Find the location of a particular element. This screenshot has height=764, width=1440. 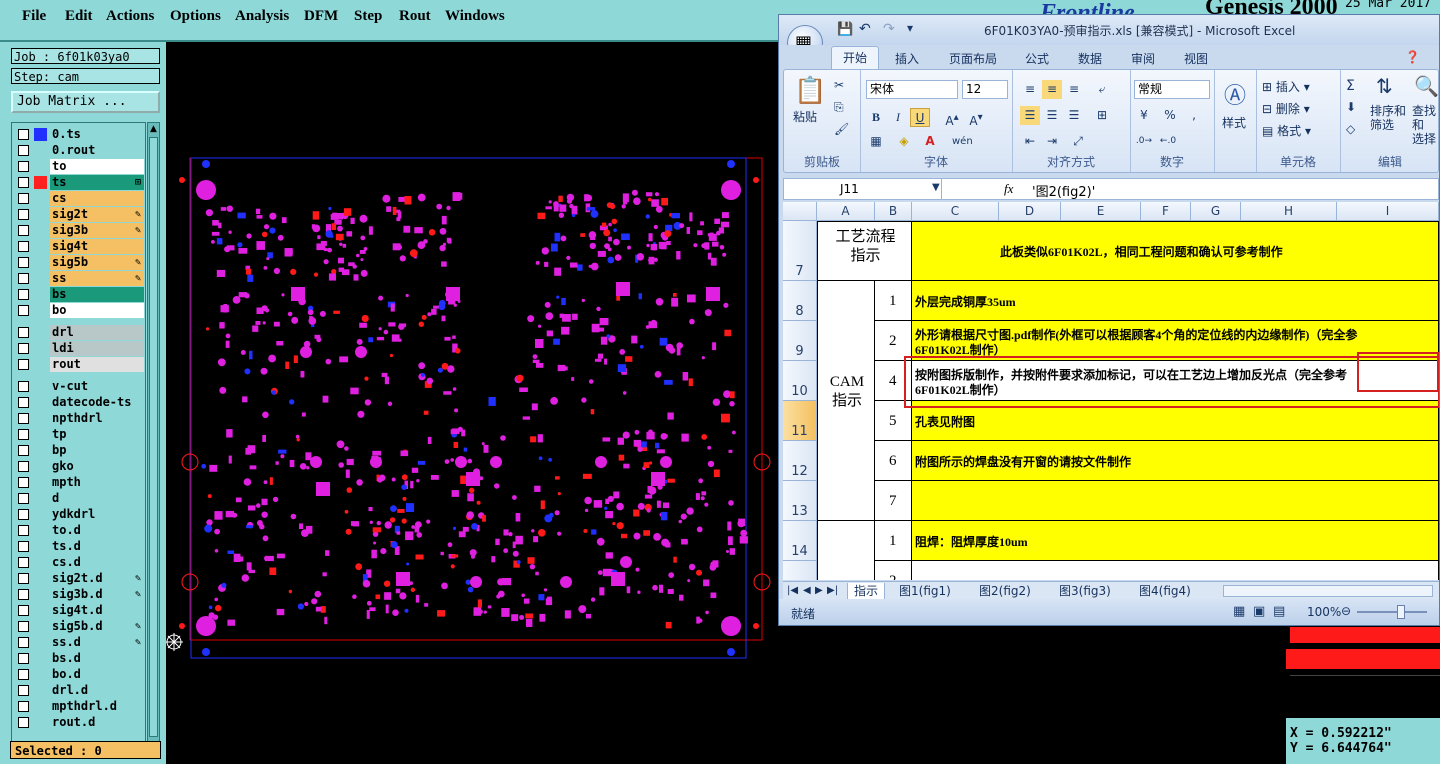

menu-step: Step is located at coordinates (368, 16).